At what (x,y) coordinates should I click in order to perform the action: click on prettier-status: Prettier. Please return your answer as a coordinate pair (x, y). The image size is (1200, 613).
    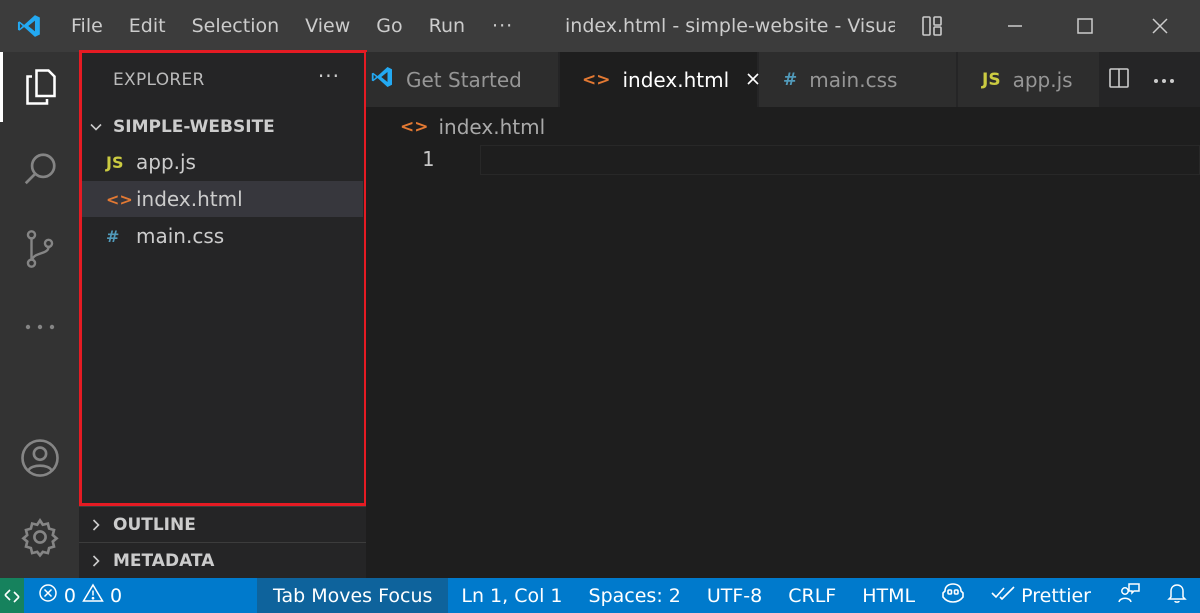
    Looking at the image, I should click on (1041, 595).